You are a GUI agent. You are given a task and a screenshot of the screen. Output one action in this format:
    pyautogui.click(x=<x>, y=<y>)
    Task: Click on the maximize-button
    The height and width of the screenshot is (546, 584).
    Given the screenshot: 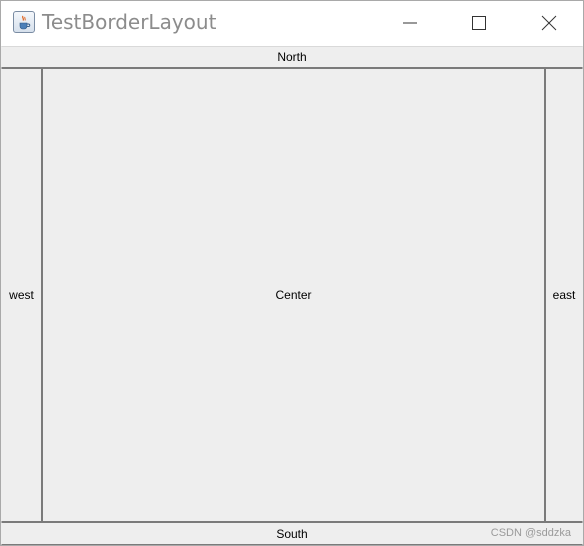 What is the action you would take?
    pyautogui.click(x=479, y=23)
    